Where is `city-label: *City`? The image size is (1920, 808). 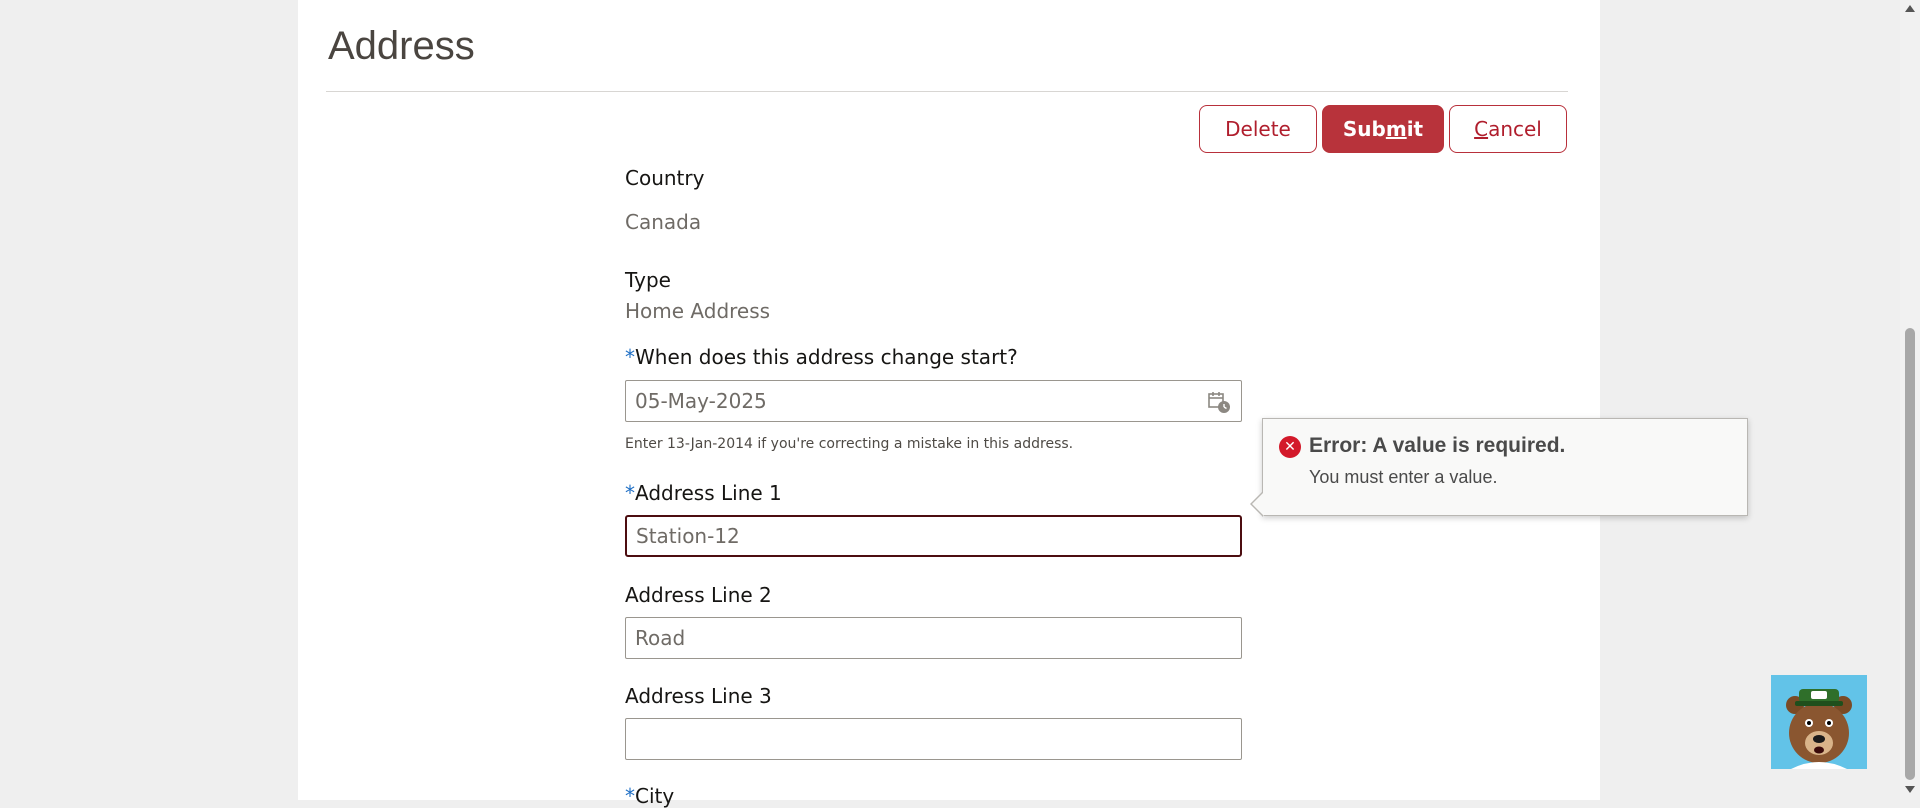 city-label: *City is located at coordinates (650, 796).